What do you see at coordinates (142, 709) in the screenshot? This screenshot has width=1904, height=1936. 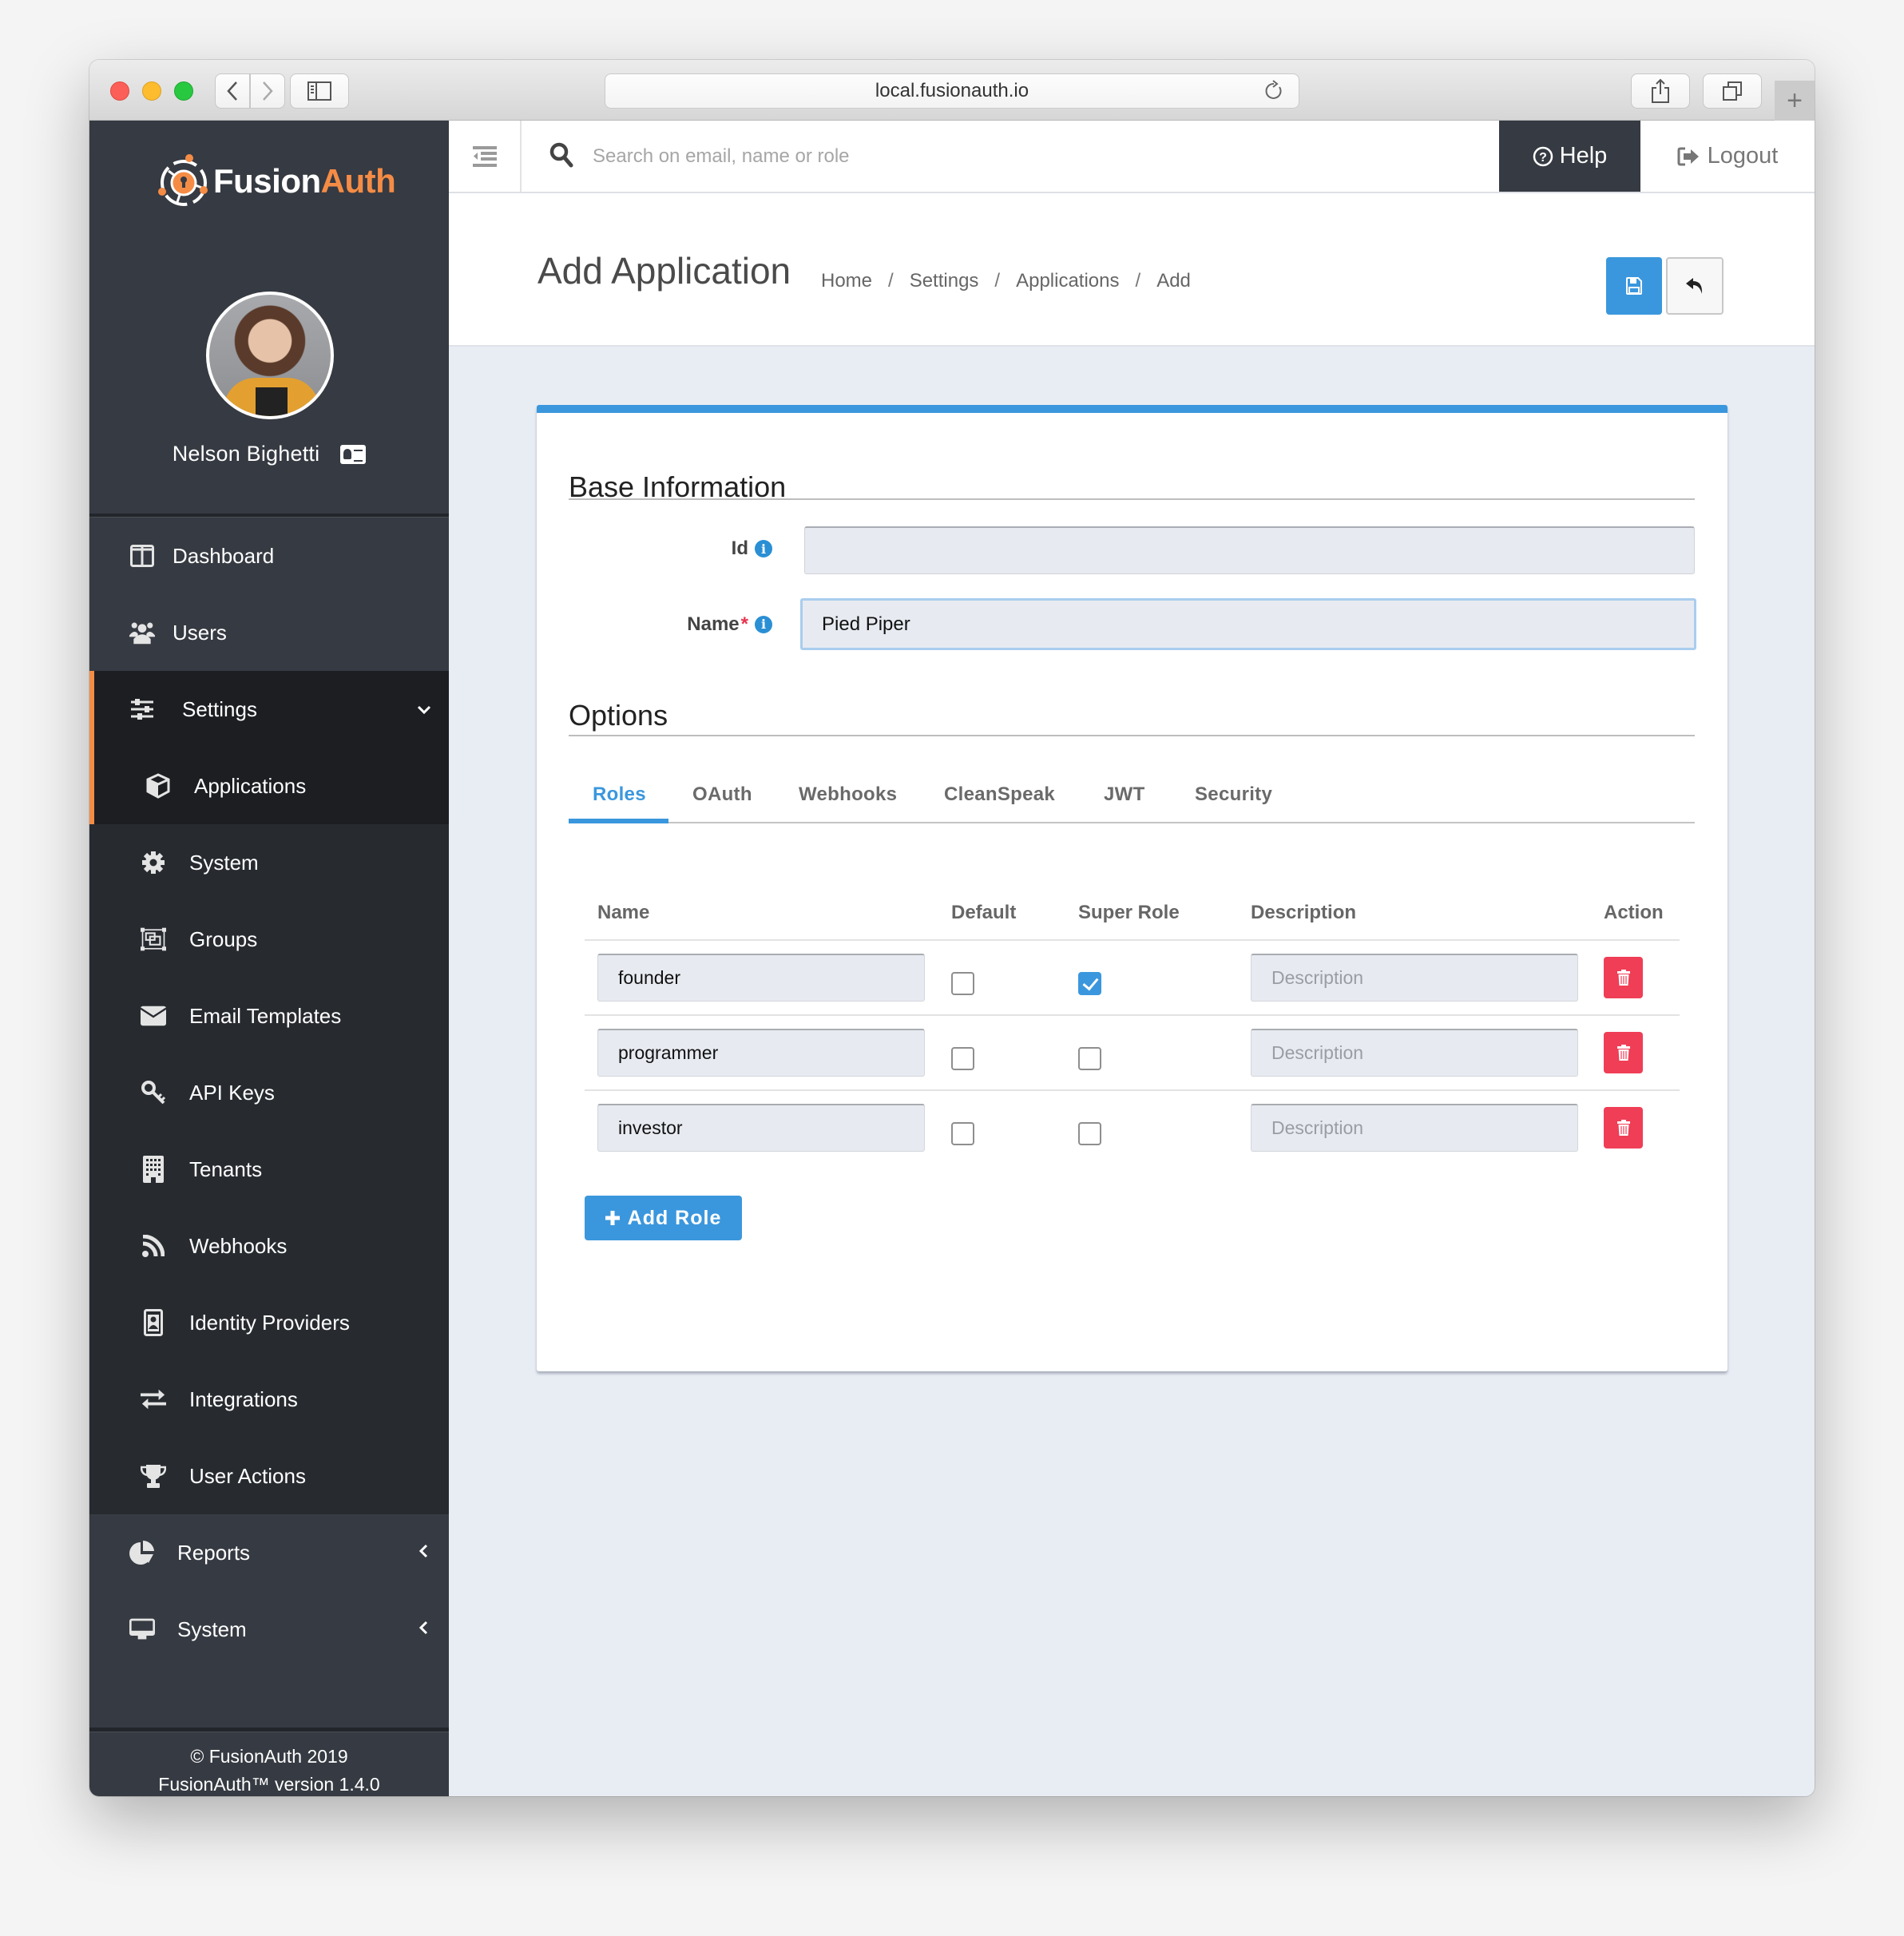 I see `sliders-icon` at bounding box center [142, 709].